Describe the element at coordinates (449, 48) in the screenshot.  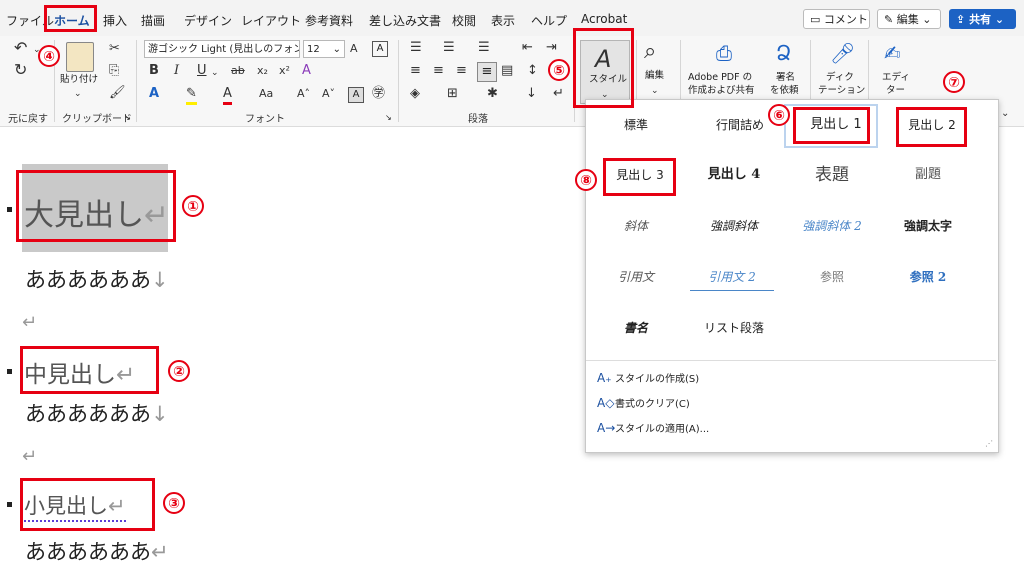
I see `numbering-icon: ☰` at that location.